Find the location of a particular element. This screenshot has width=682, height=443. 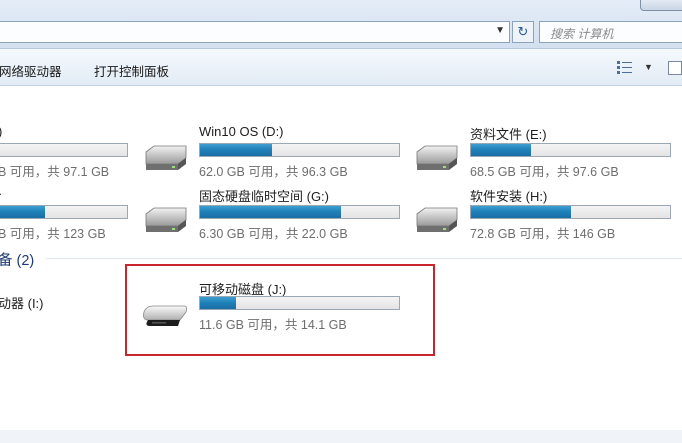

drive-name: 资料文件 (E:) is located at coordinates (508, 134).